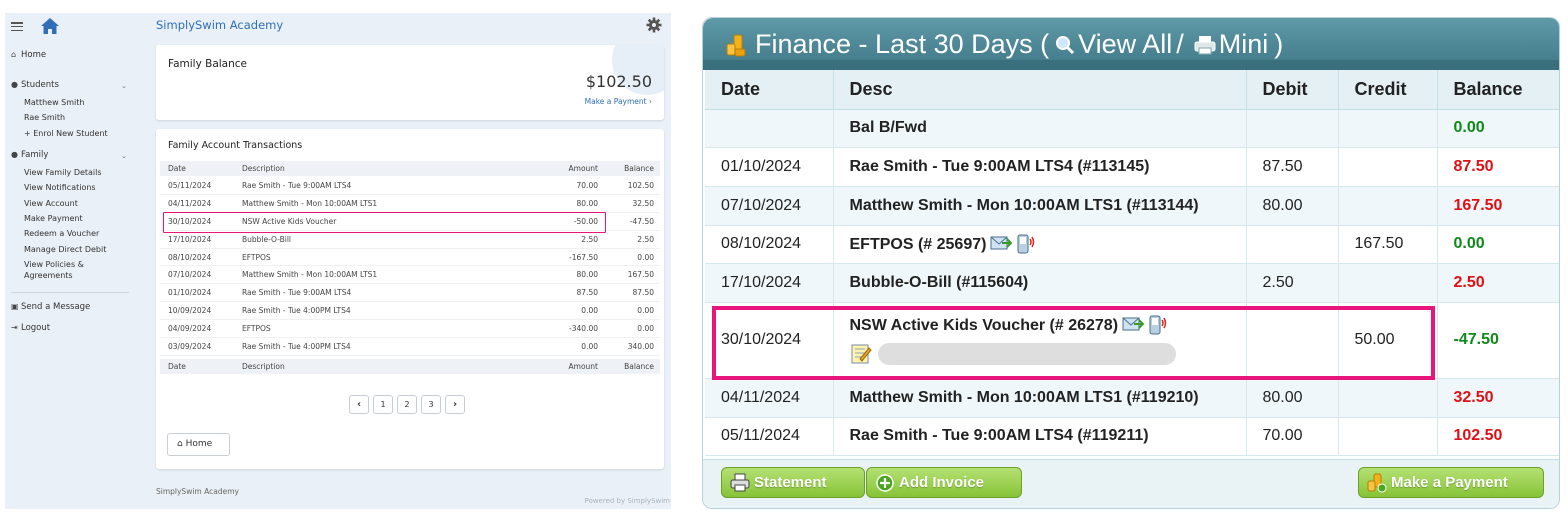  Describe the element at coordinates (1498, 167) in the screenshot. I see `row-balance: 87.50` at that location.